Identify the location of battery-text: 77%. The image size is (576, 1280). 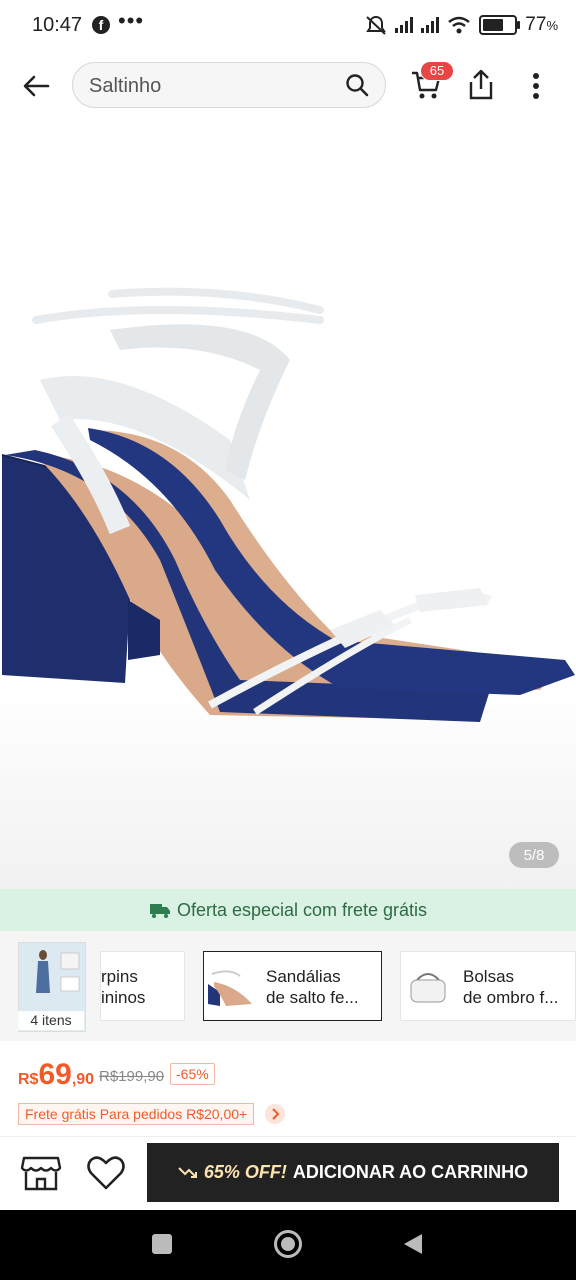
(541, 25).